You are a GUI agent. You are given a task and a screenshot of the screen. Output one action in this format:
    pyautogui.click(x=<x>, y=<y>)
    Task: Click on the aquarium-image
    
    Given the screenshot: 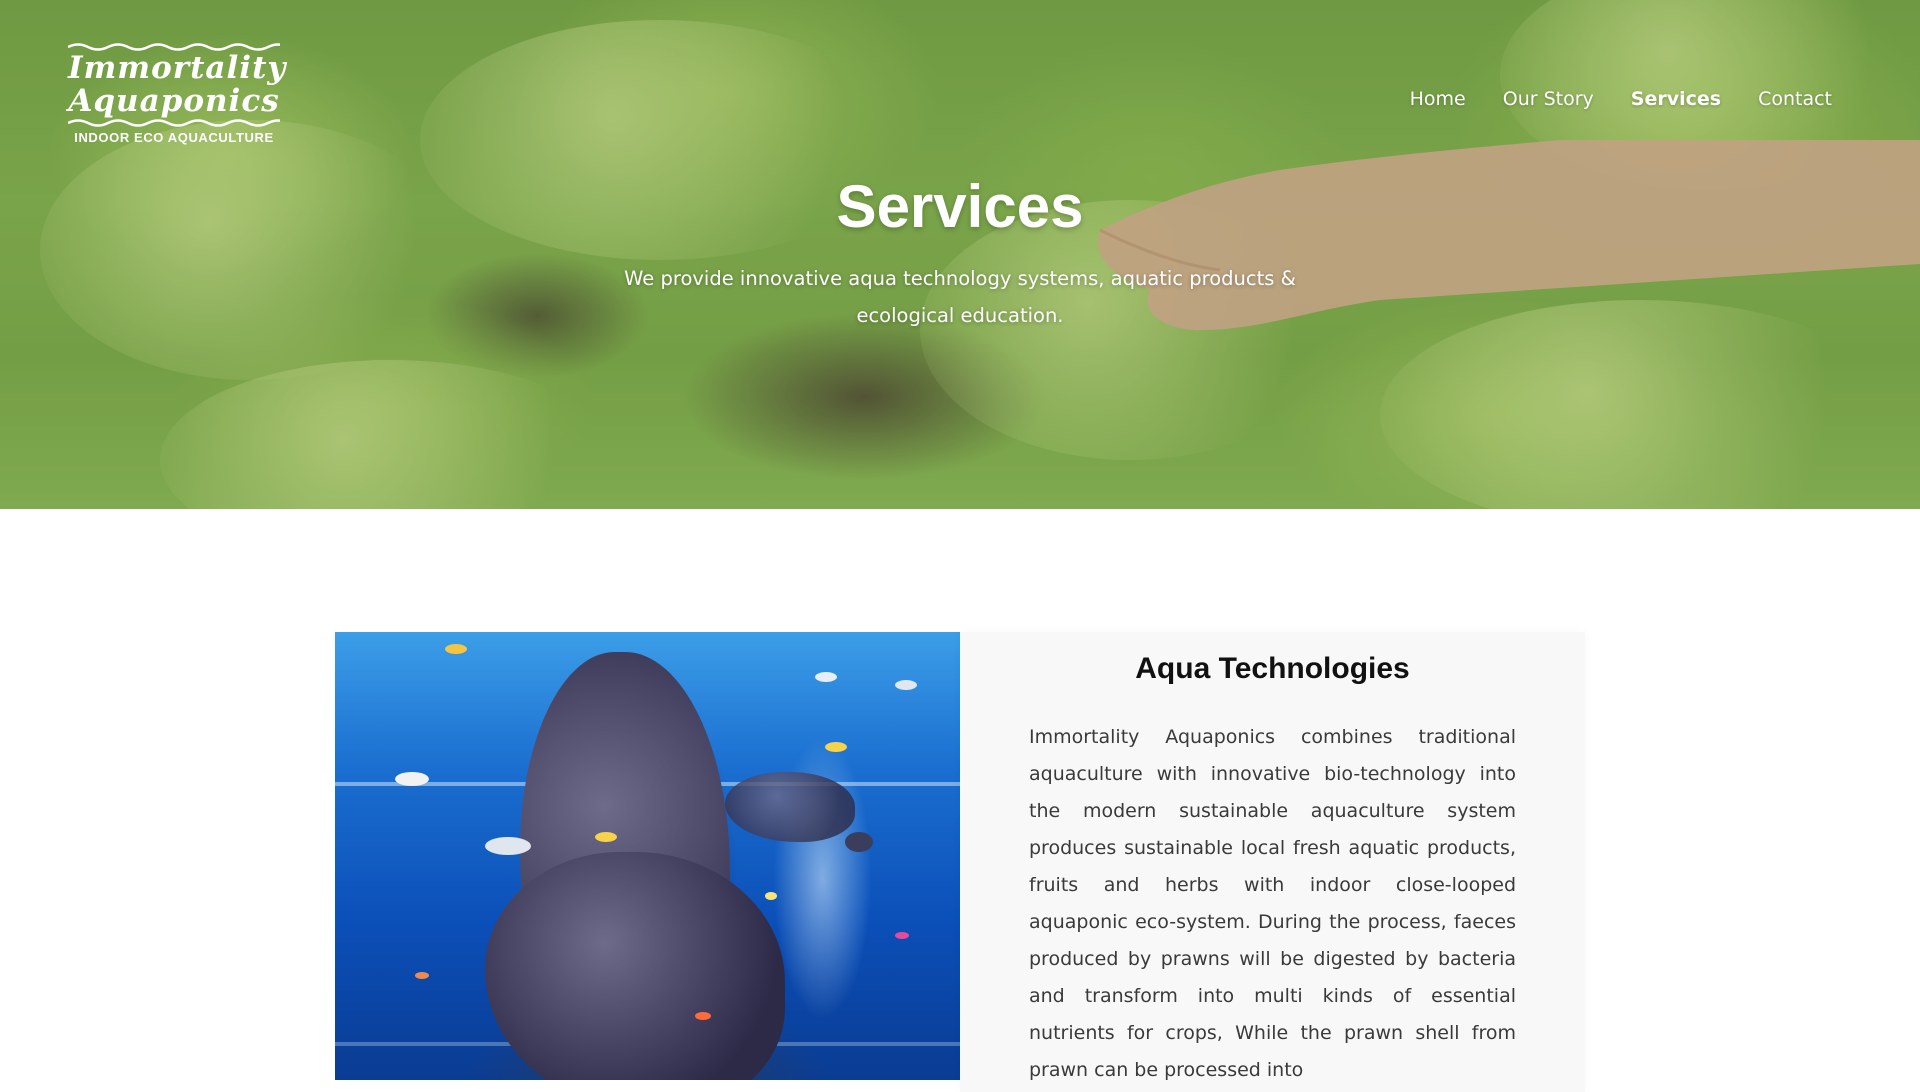 What is the action you would take?
    pyautogui.click(x=647, y=856)
    